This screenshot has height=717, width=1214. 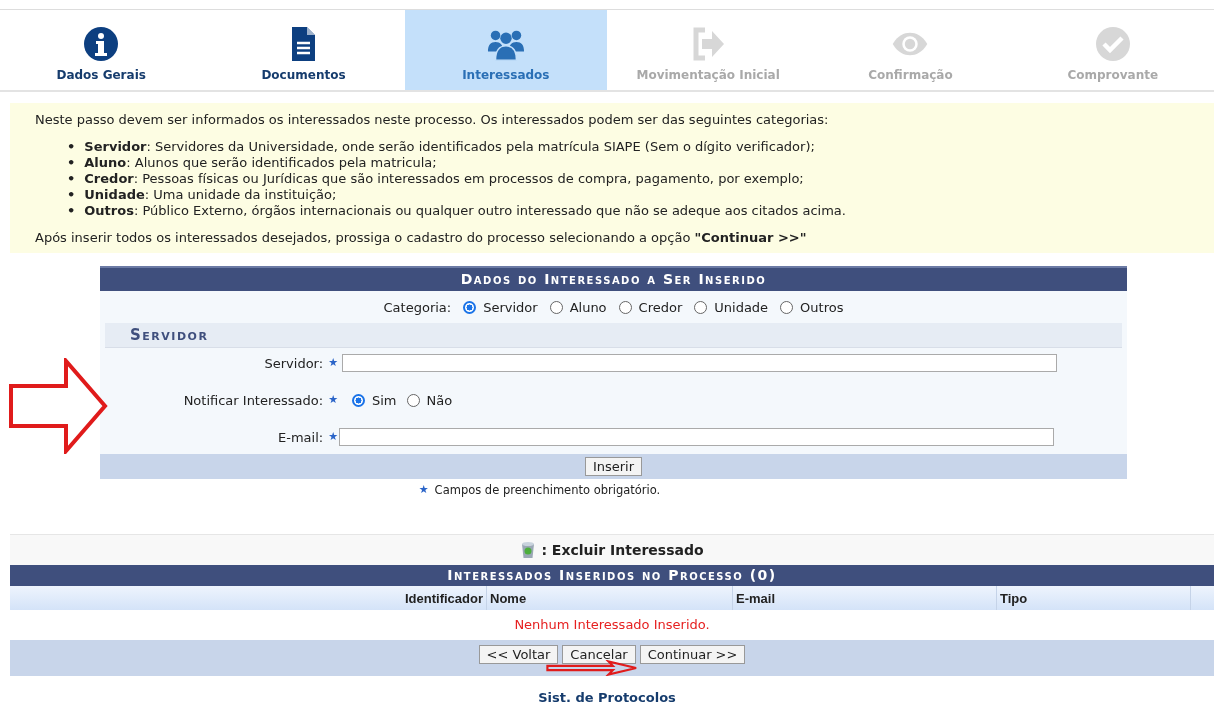 I want to click on wizard-step: Dados Gerais, so click(x=101, y=50).